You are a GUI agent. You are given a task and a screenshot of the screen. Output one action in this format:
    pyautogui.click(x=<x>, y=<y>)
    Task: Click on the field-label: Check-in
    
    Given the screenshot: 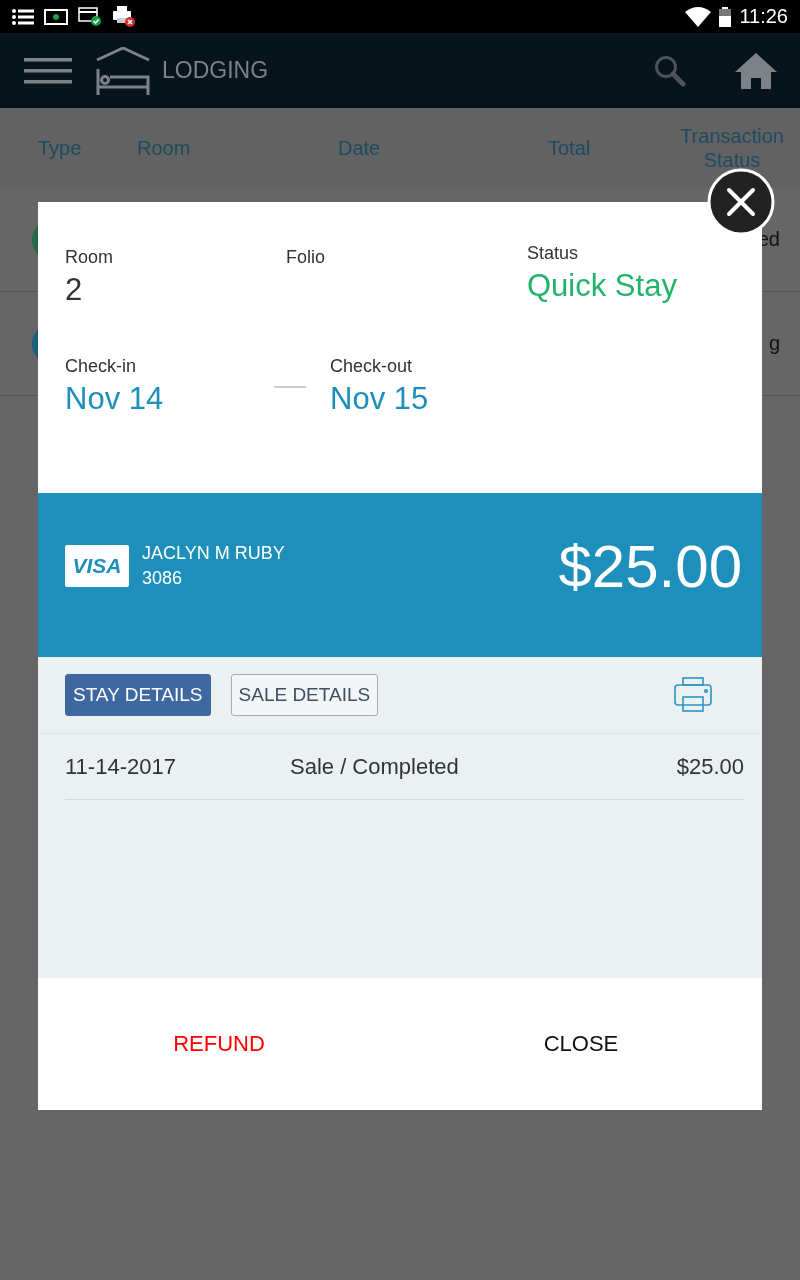 What is the action you would take?
    pyautogui.click(x=101, y=366)
    